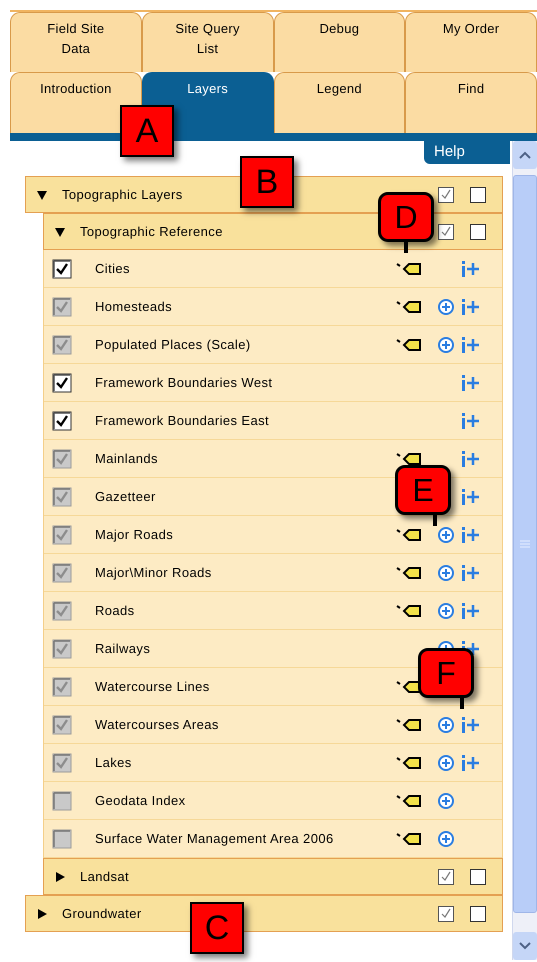 The height and width of the screenshot is (962, 537). I want to click on layer-name: Roads, so click(115, 611).